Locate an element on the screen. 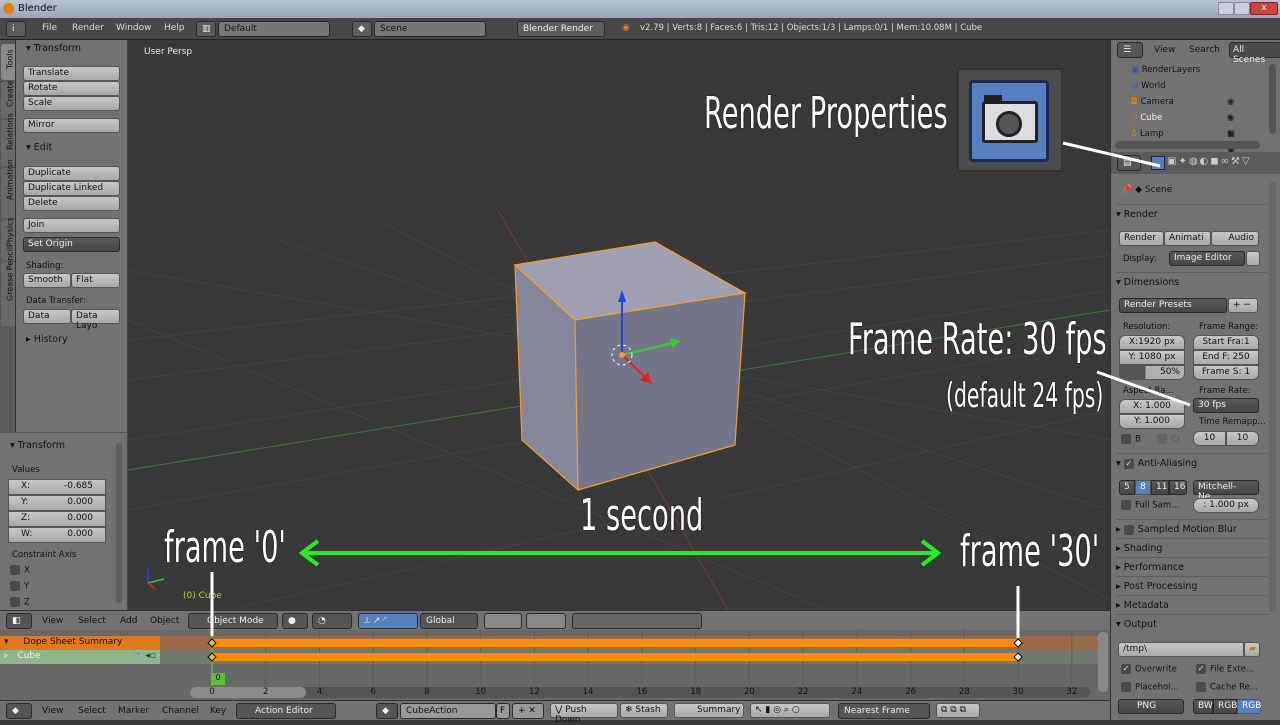 This screenshot has width=1280, height=725. operator-title: ▾ Transform is located at coordinates (37, 445).